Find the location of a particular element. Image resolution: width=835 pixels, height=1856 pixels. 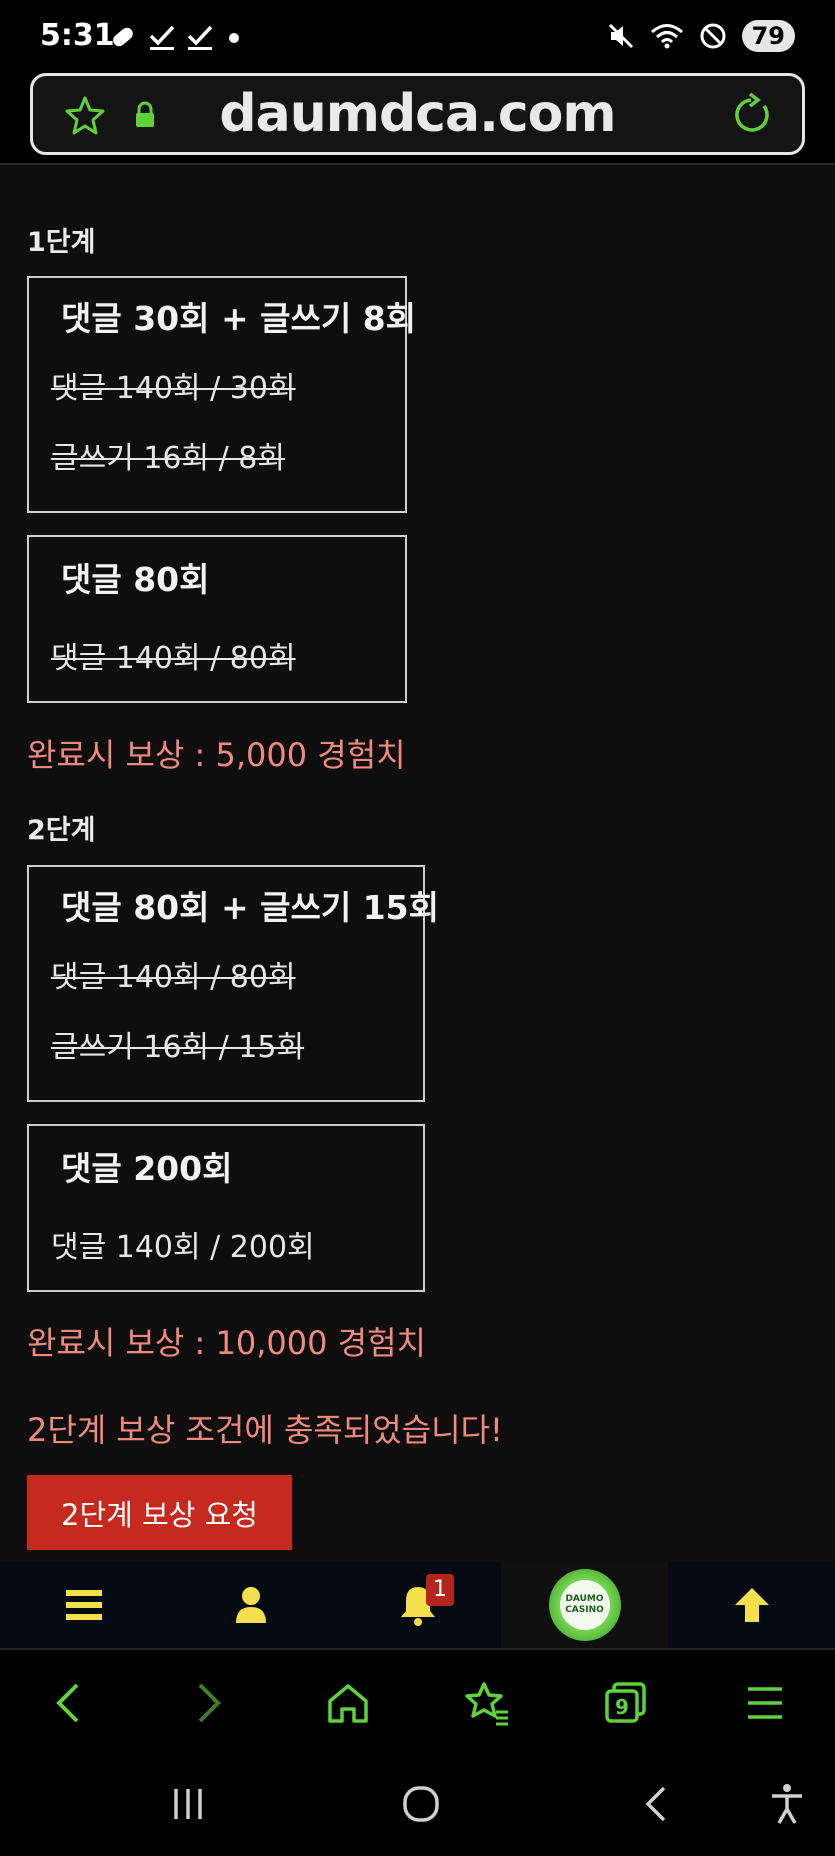

browser-toolbar: 9 is located at coordinates (417, 1700).